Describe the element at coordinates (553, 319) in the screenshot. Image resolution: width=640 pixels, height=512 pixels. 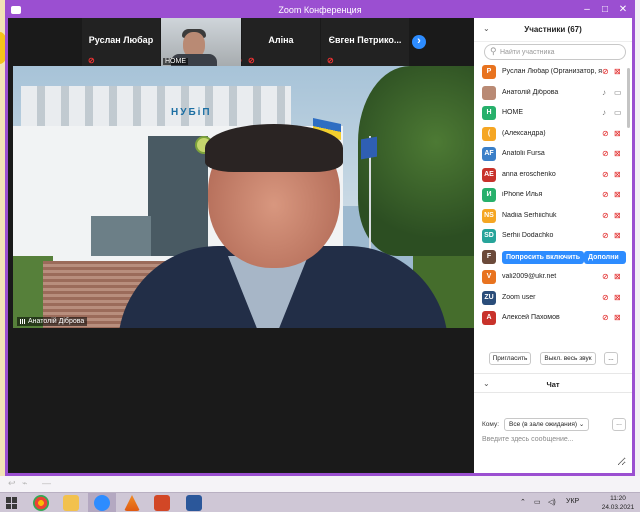
I see `participant-row: A Алексей Пахомов ⊘ ⊠` at that location.